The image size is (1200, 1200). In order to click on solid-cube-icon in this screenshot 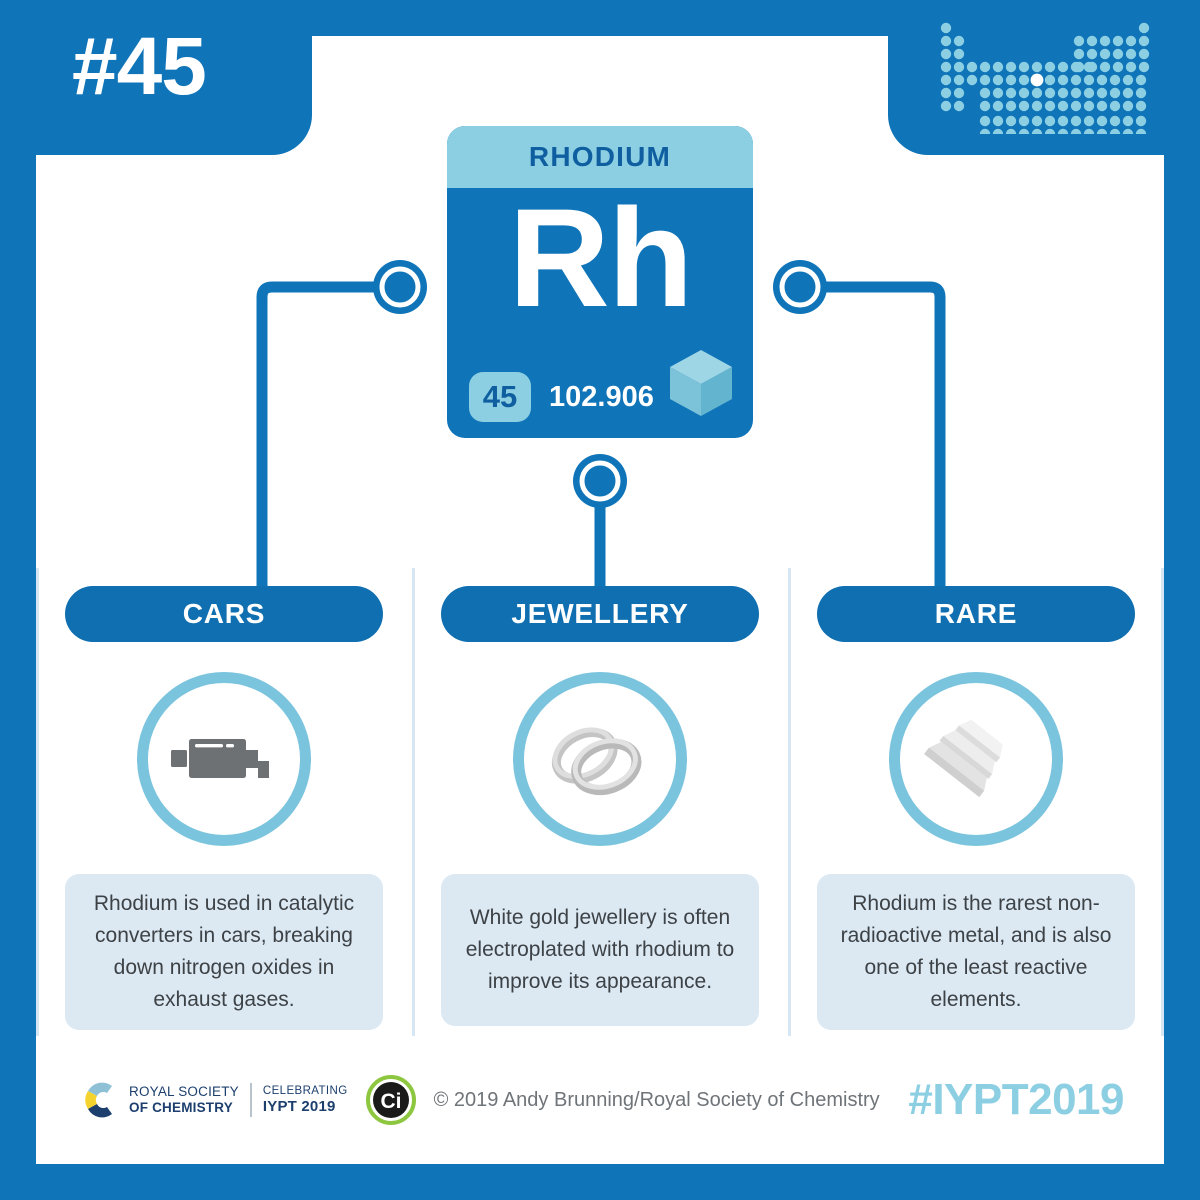, I will do `click(701, 385)`.